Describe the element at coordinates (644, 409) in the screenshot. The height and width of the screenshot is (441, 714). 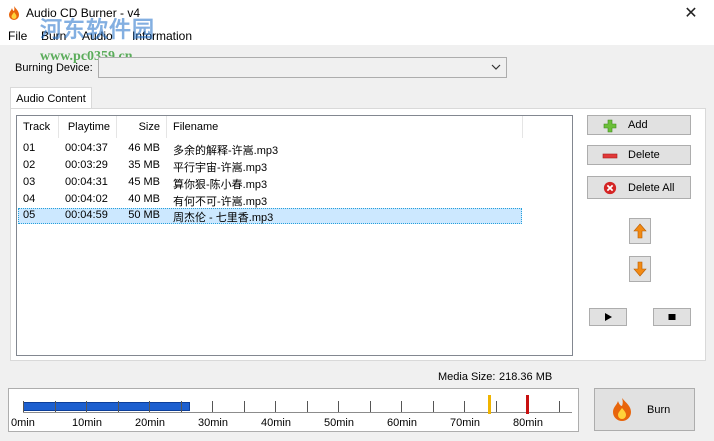
I see `burn-button: Burn` at that location.